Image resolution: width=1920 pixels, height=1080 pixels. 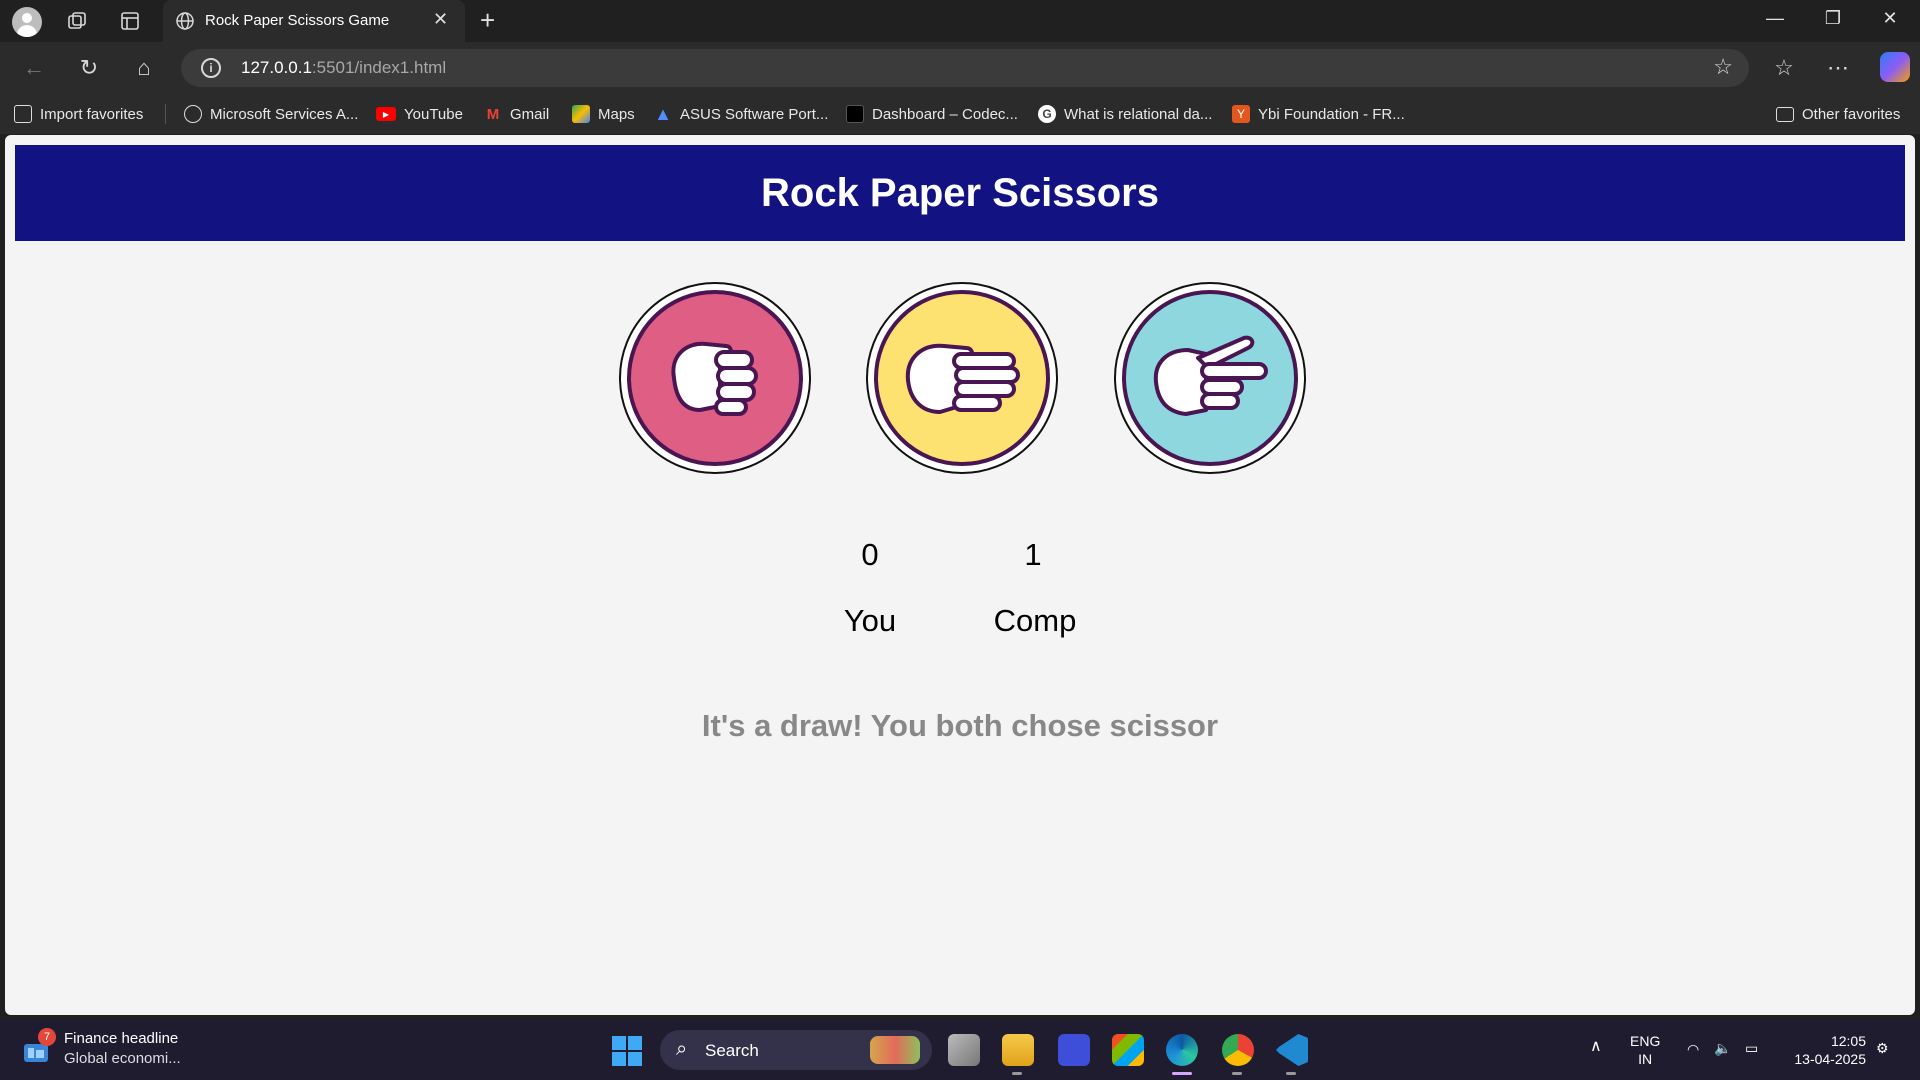 I want to click on workspaces-icon, so click(x=77, y=21).